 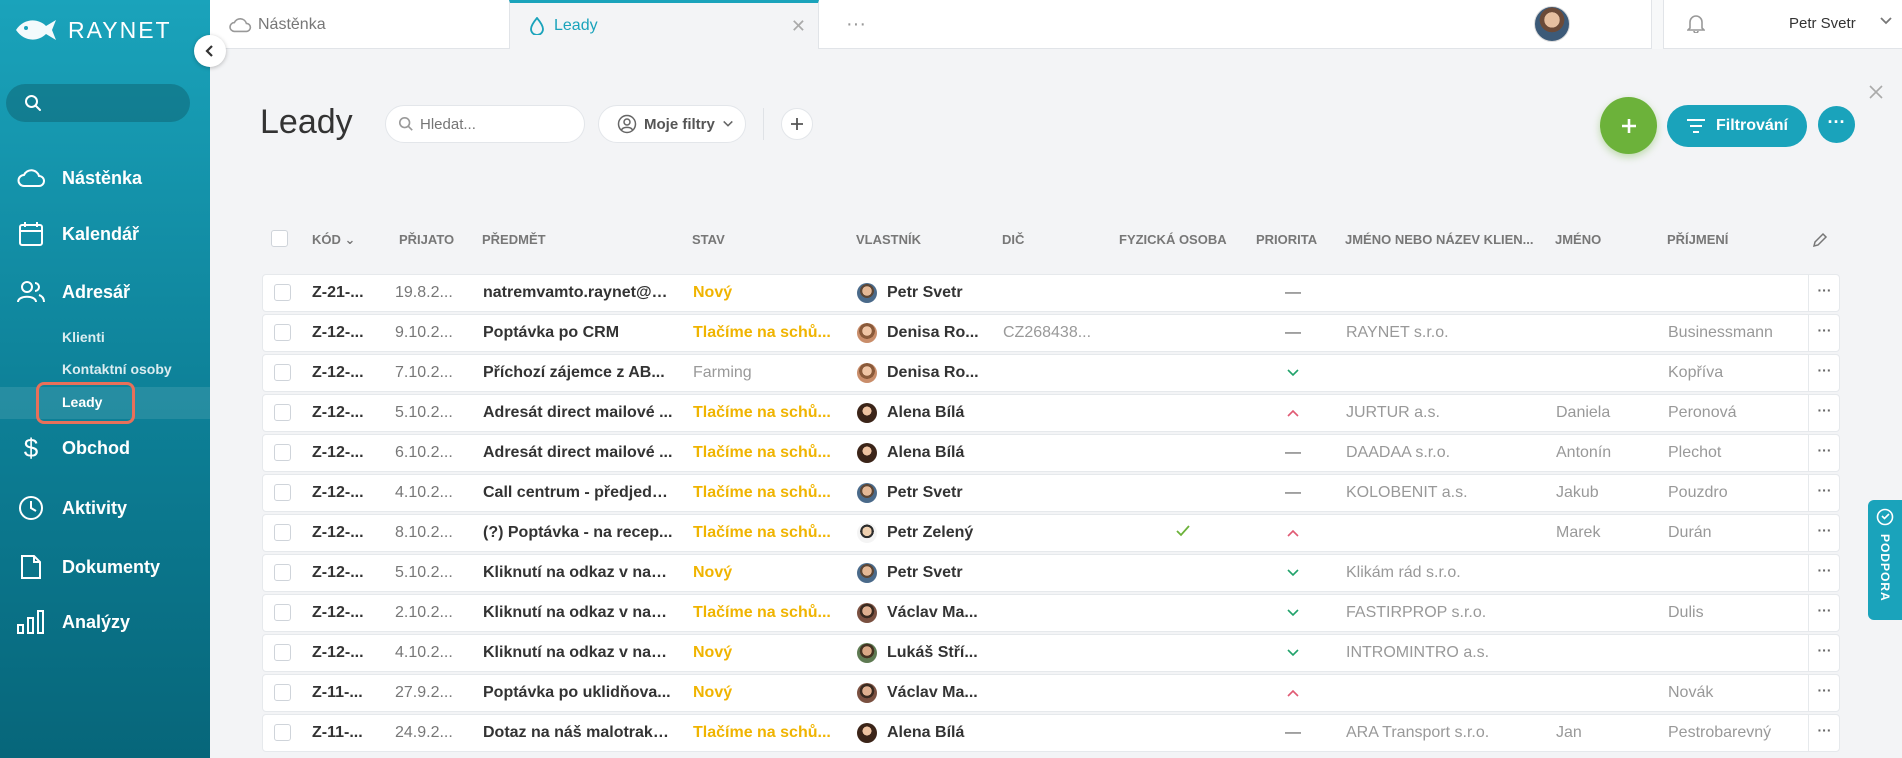 What do you see at coordinates (927, 533) in the screenshot?
I see `cell-vlastnik: Petr Zelený` at bounding box center [927, 533].